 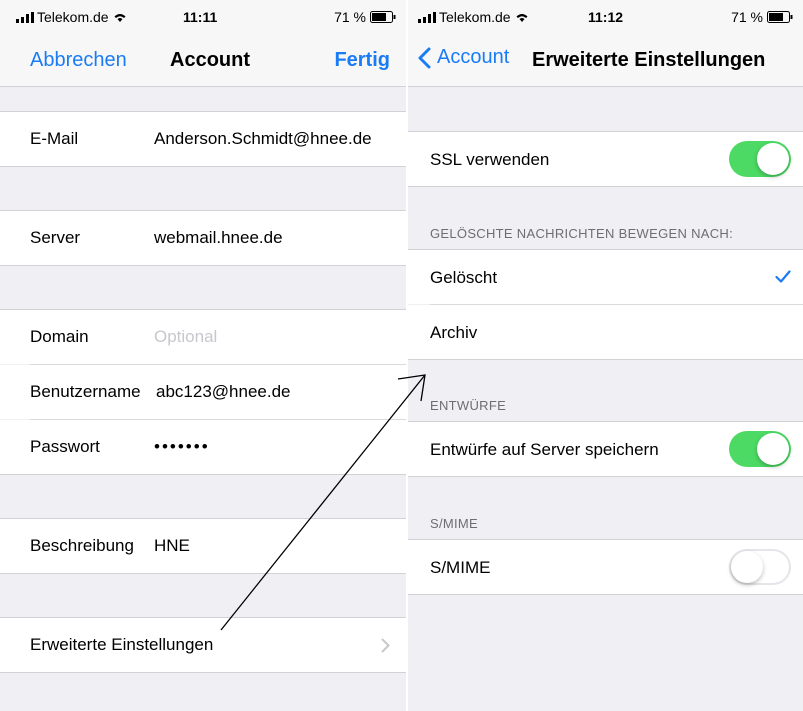 What do you see at coordinates (783, 276) in the screenshot?
I see `checkmark-icon` at bounding box center [783, 276].